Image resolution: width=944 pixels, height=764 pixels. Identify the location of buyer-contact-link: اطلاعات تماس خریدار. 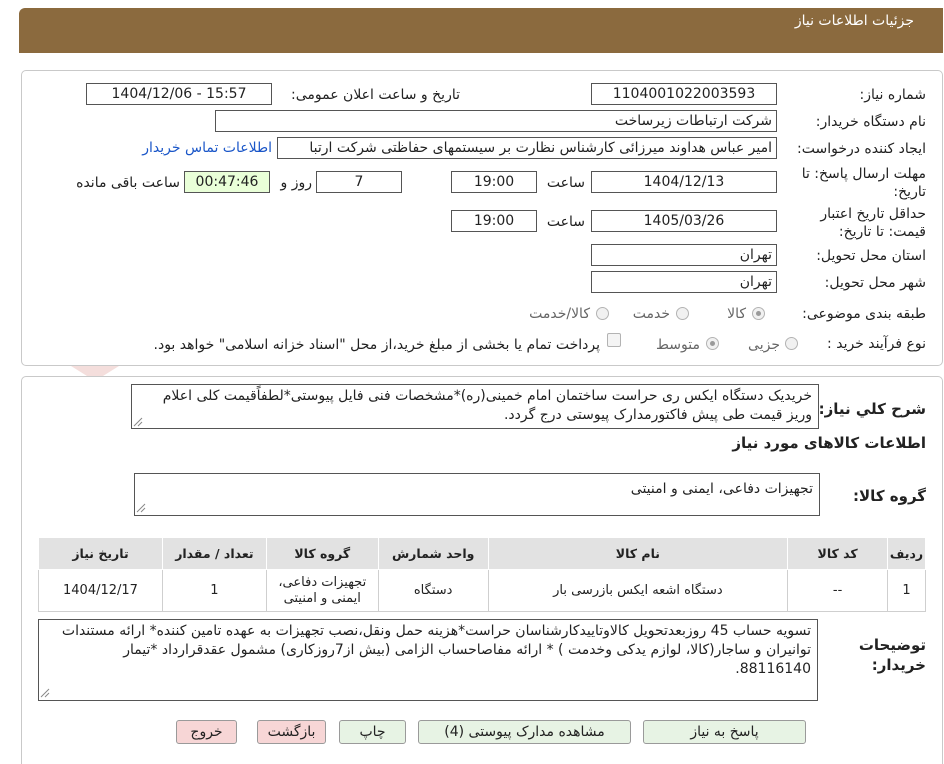
(206, 148).